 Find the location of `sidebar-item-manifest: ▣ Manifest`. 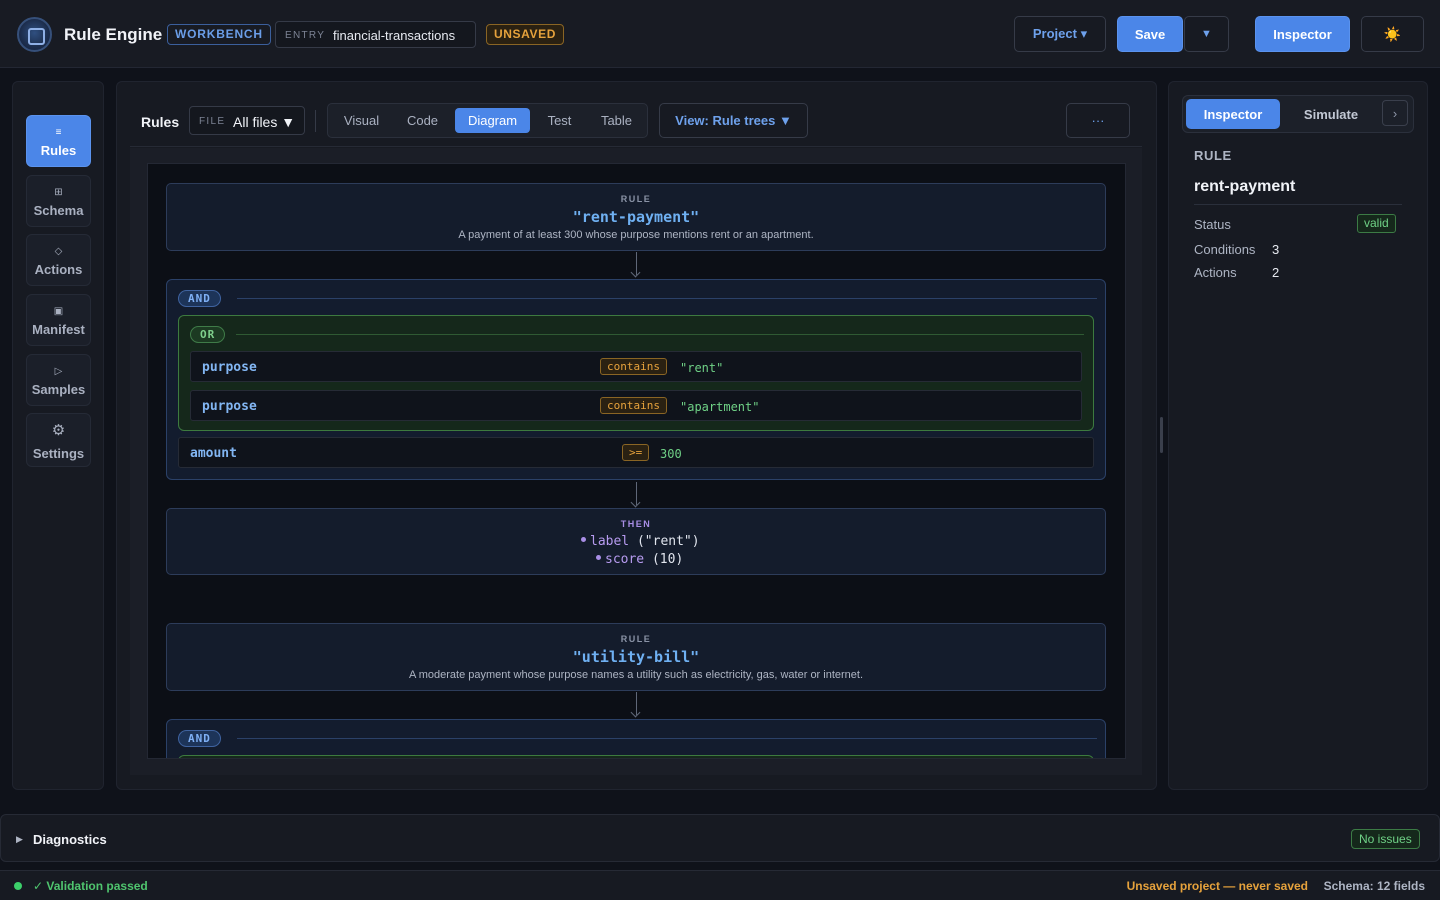

sidebar-item-manifest: ▣ Manifest is located at coordinates (58, 320).